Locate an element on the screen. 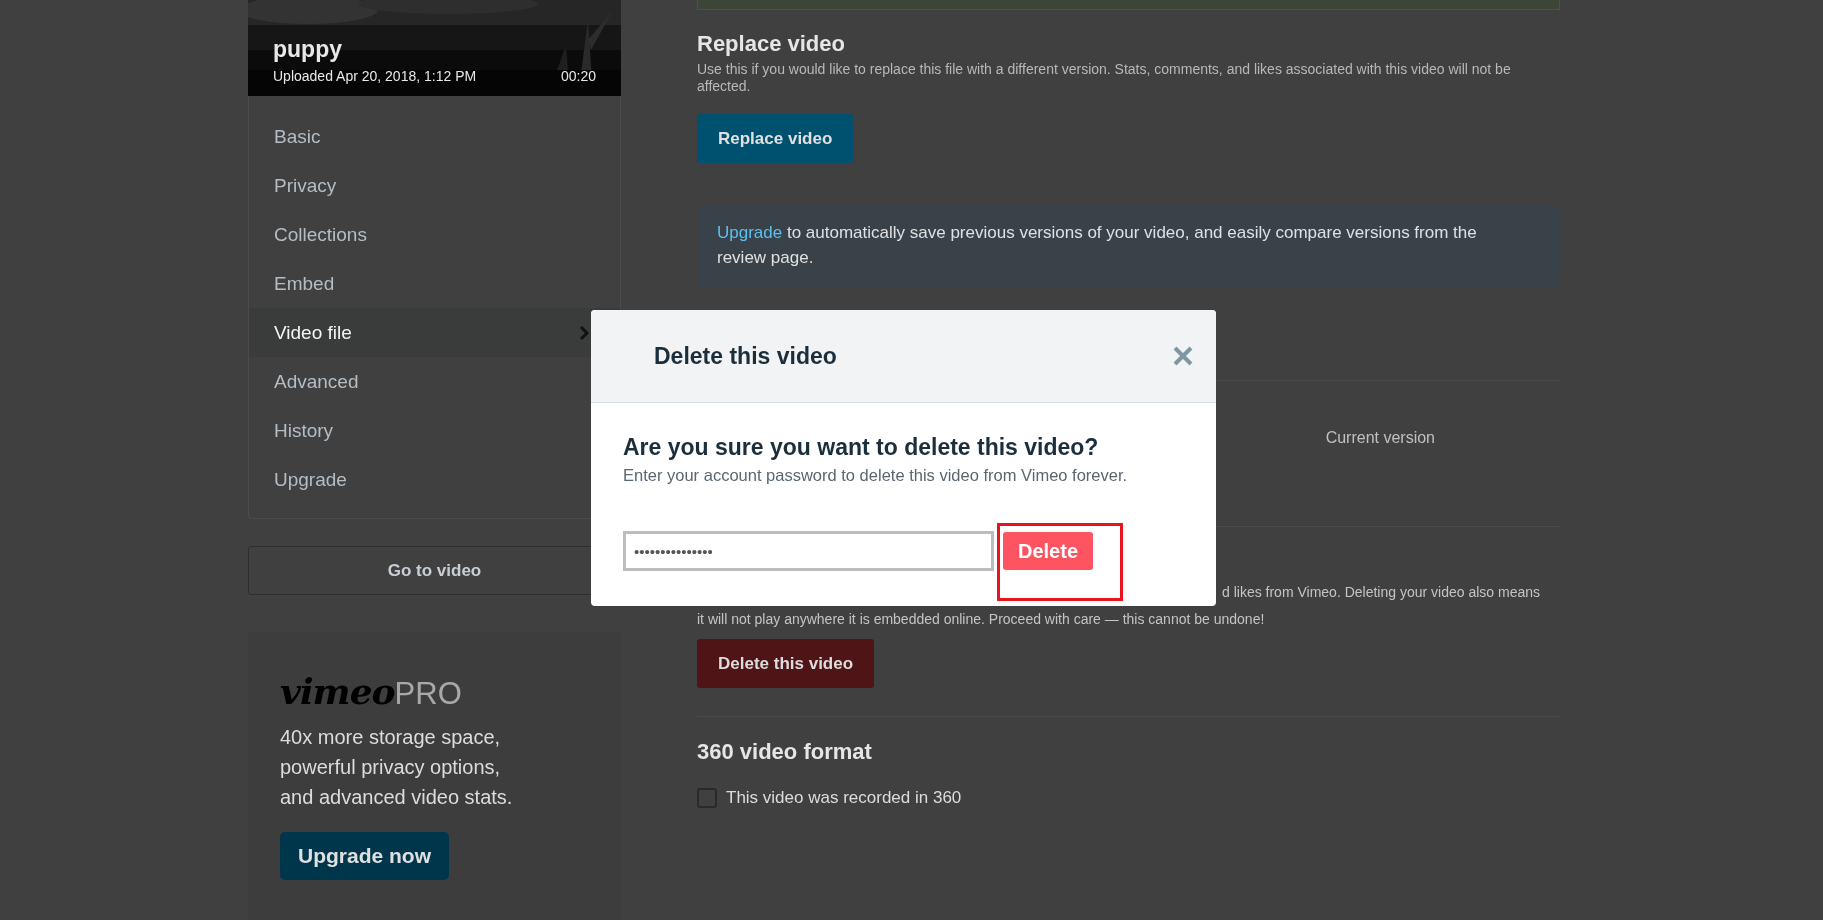 This screenshot has height=920, width=1823. nav-item: Privacy is located at coordinates (434, 185).